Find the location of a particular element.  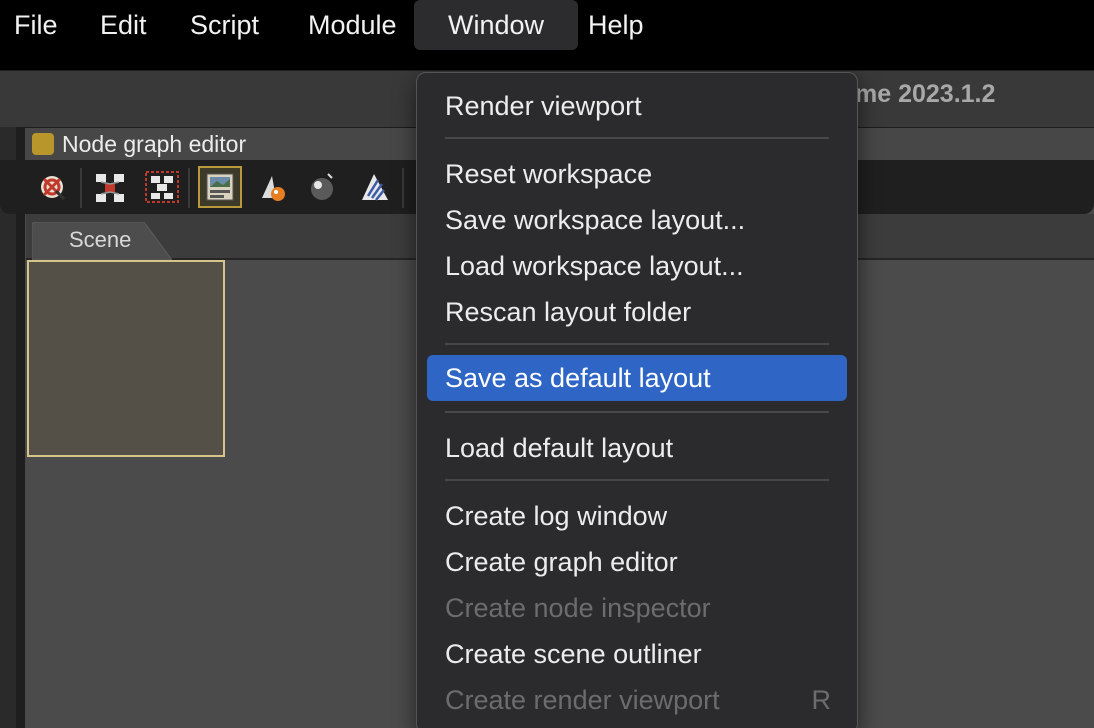

menu-item-label: Create render viewport is located at coordinates (582, 700).